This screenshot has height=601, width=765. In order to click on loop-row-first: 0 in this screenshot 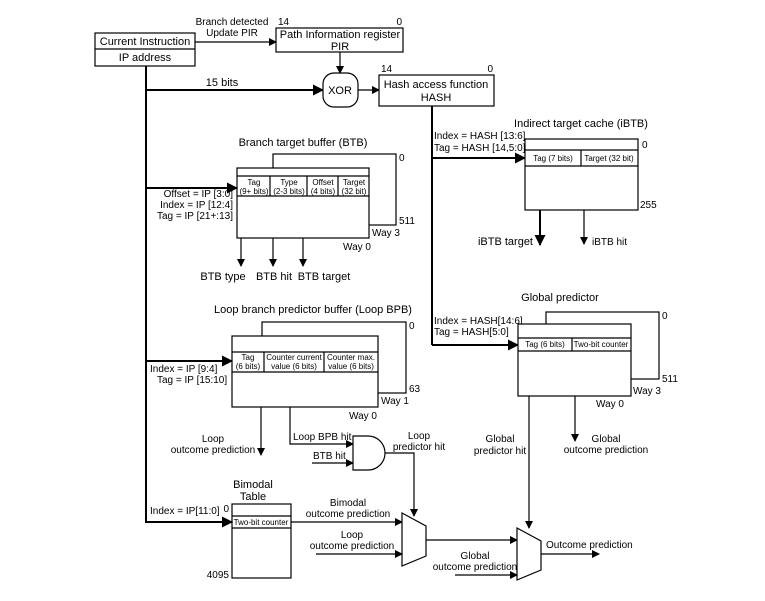, I will do `click(412, 326)`.